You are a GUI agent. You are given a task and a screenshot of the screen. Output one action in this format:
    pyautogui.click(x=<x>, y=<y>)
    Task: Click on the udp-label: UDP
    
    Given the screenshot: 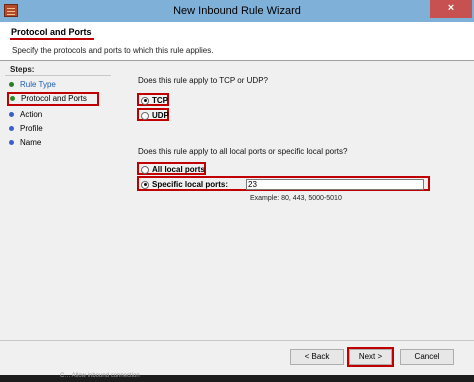 What is the action you would take?
    pyautogui.click(x=160, y=115)
    